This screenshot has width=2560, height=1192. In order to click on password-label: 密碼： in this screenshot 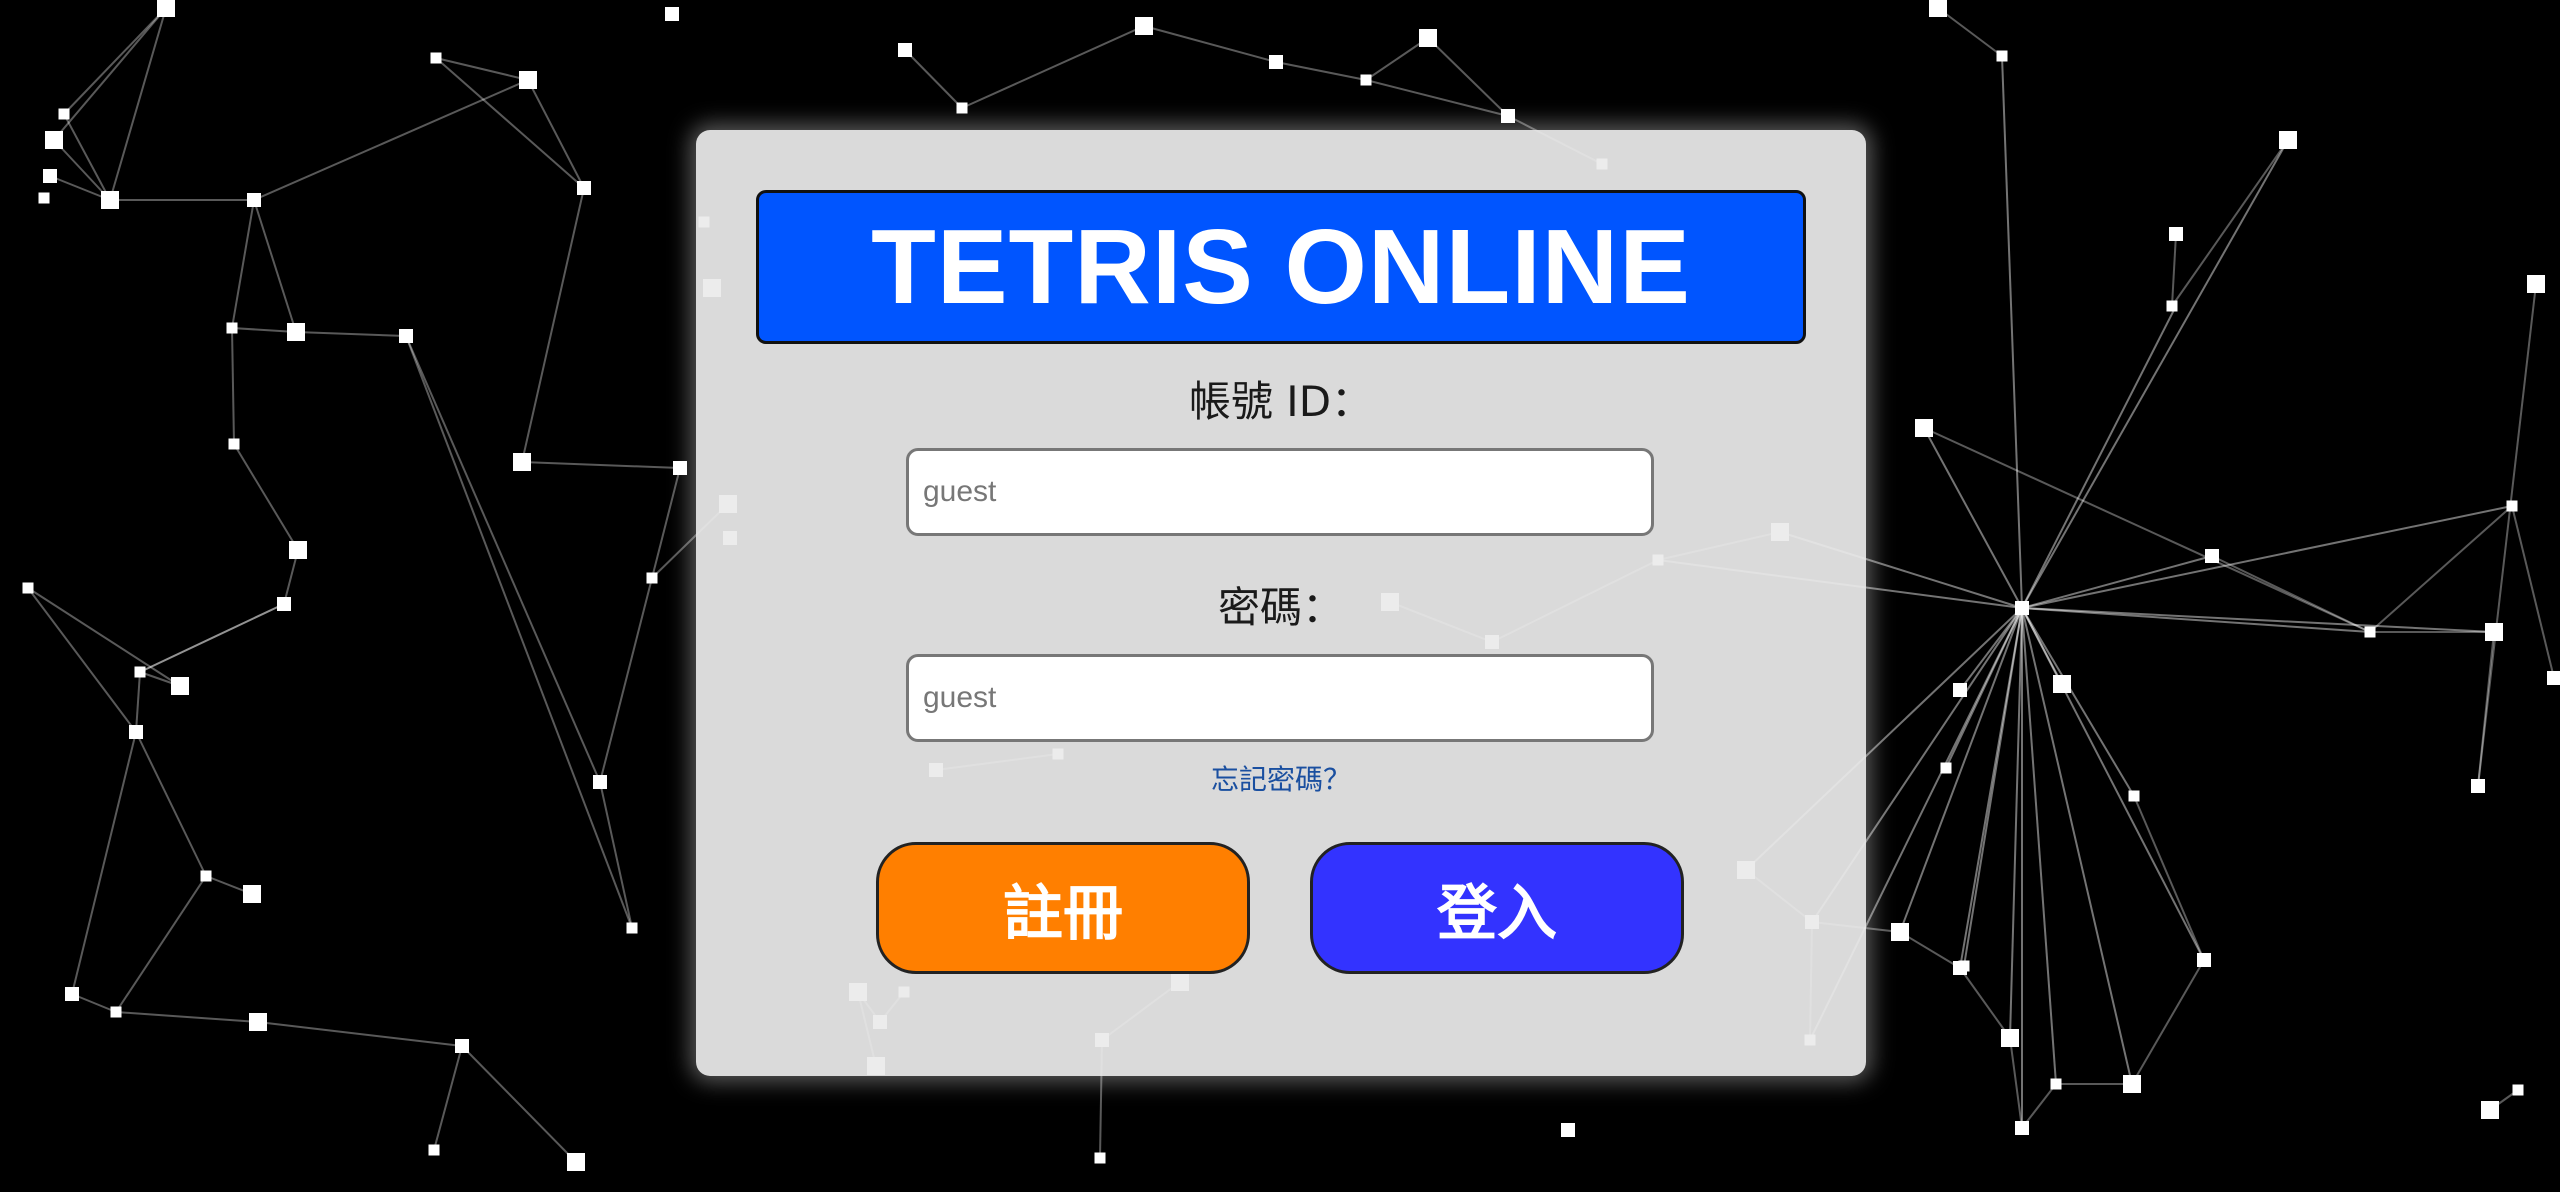, I will do `click(1280, 607)`.